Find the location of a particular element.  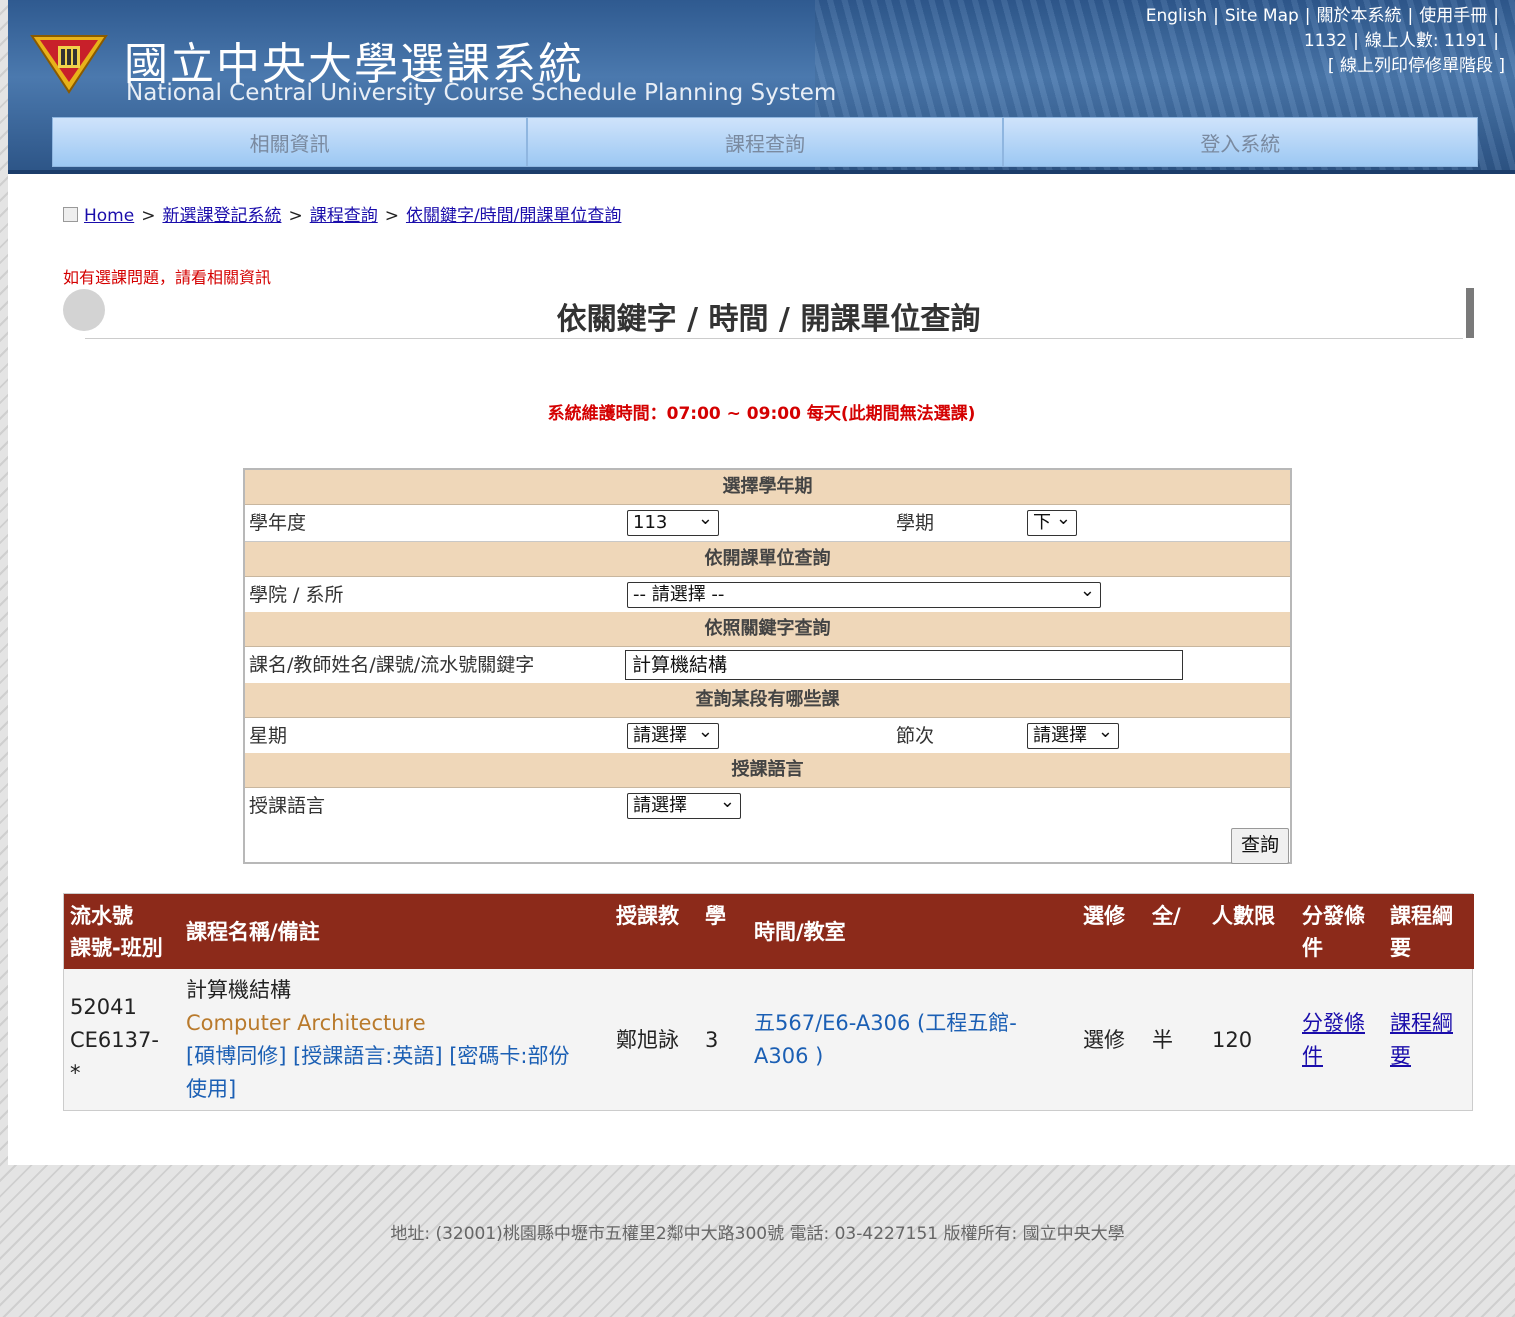

breadcrumb-home: Home is located at coordinates (109, 216).